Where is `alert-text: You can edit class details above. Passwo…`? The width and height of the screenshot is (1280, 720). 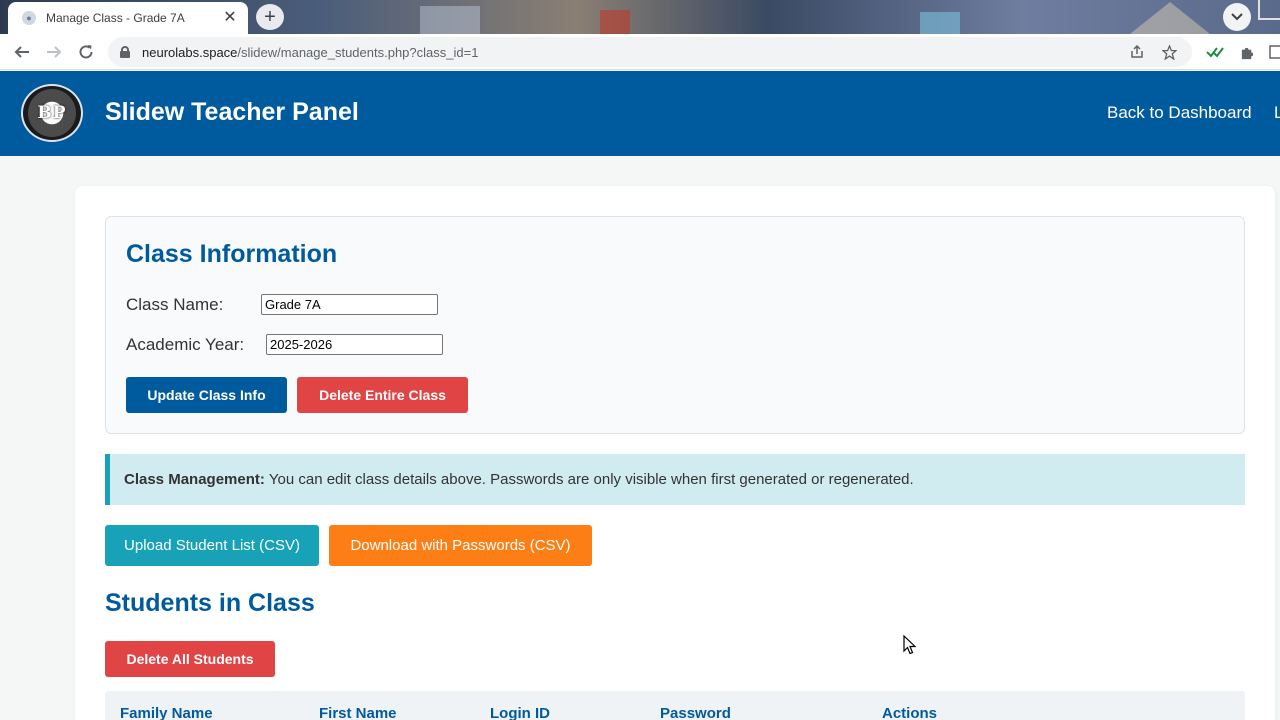 alert-text: You can edit class details above. Passwo… is located at coordinates (591, 479).